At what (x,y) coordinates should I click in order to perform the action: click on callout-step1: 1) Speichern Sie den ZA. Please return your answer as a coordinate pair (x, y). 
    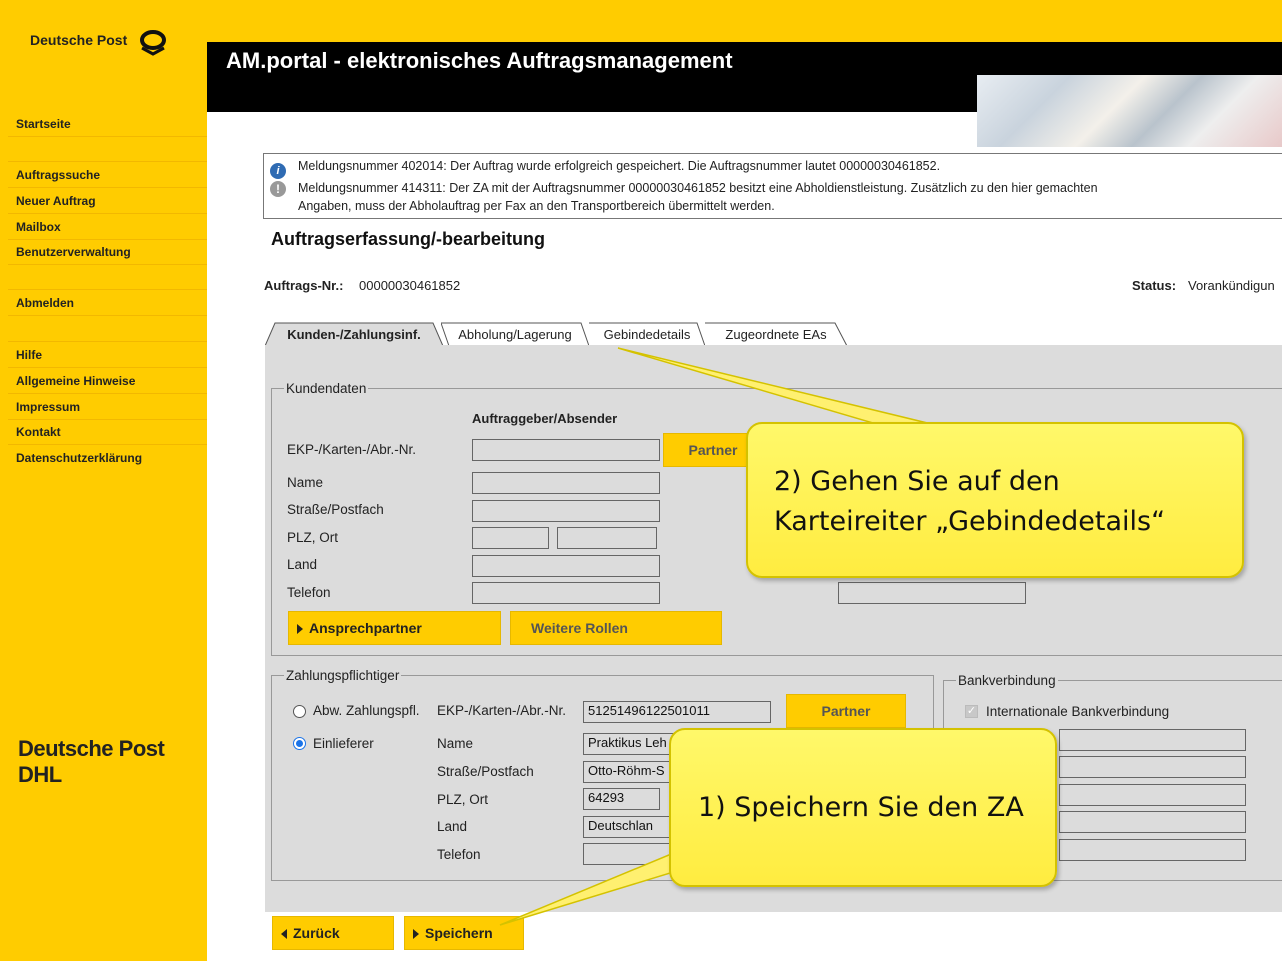
    Looking at the image, I should click on (863, 807).